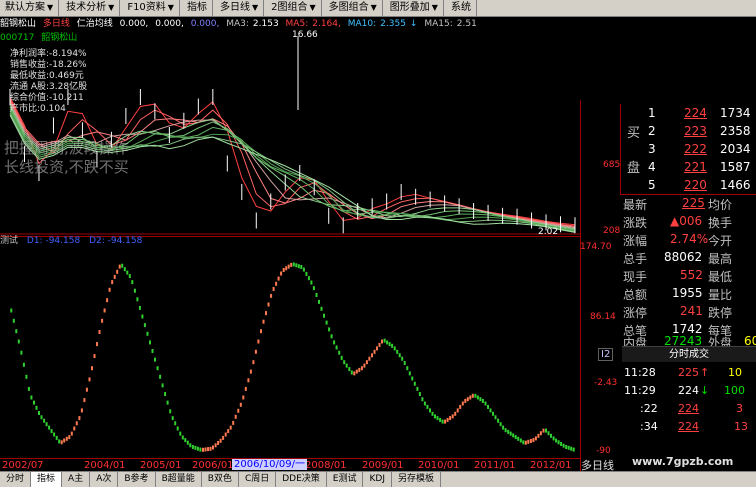 The image size is (756, 487). What do you see at coordinates (137, 479) in the screenshot?
I see `tab-b-reference: B参考` at bounding box center [137, 479].